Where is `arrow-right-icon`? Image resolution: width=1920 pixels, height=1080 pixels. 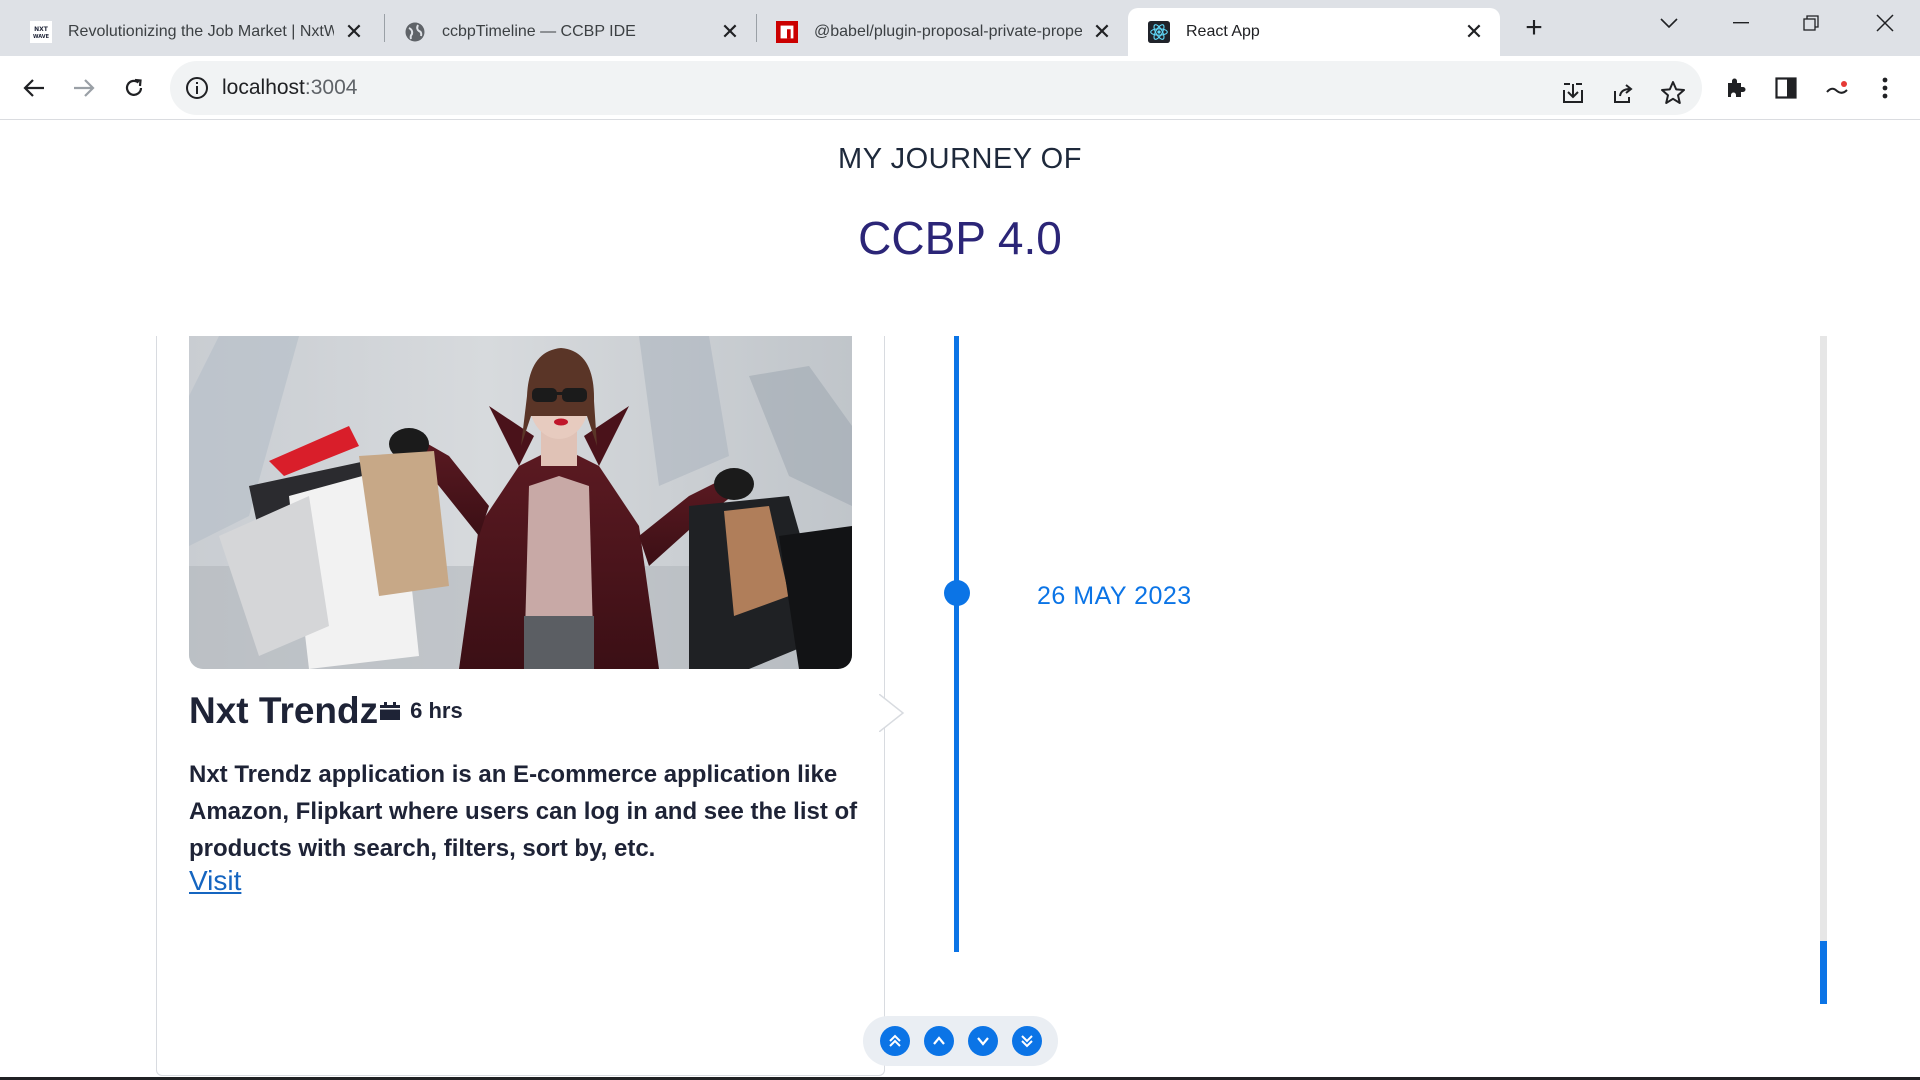 arrow-right-icon is located at coordinates (84, 88).